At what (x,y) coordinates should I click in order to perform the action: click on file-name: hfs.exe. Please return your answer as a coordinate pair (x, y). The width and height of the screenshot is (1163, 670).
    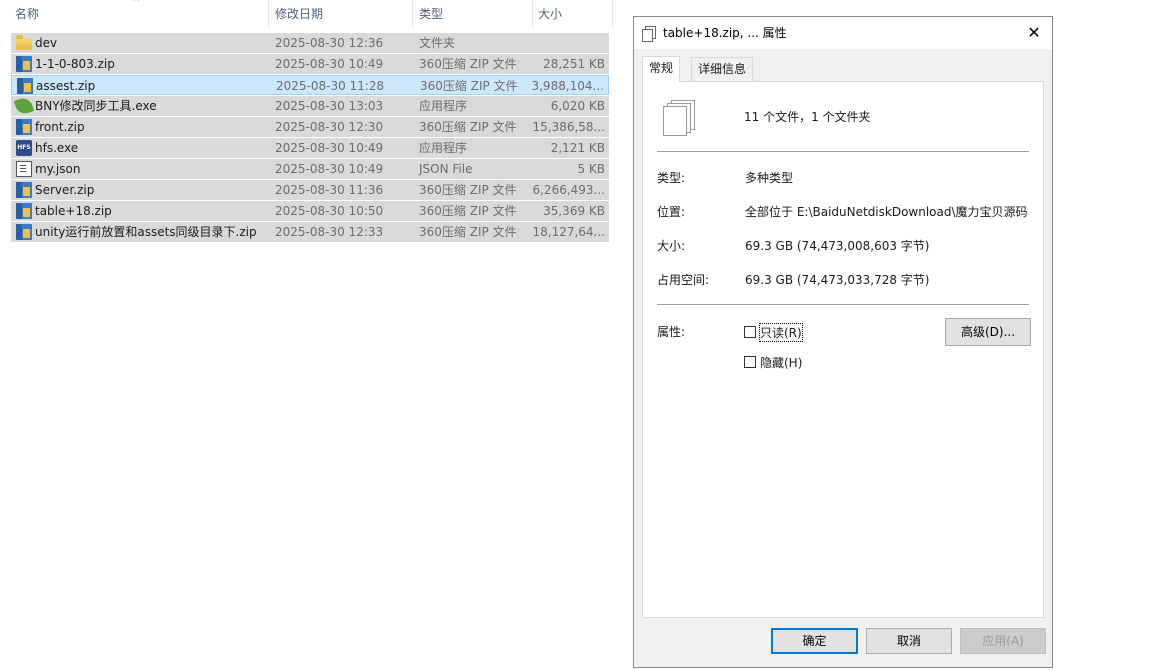
    Looking at the image, I should click on (57, 148).